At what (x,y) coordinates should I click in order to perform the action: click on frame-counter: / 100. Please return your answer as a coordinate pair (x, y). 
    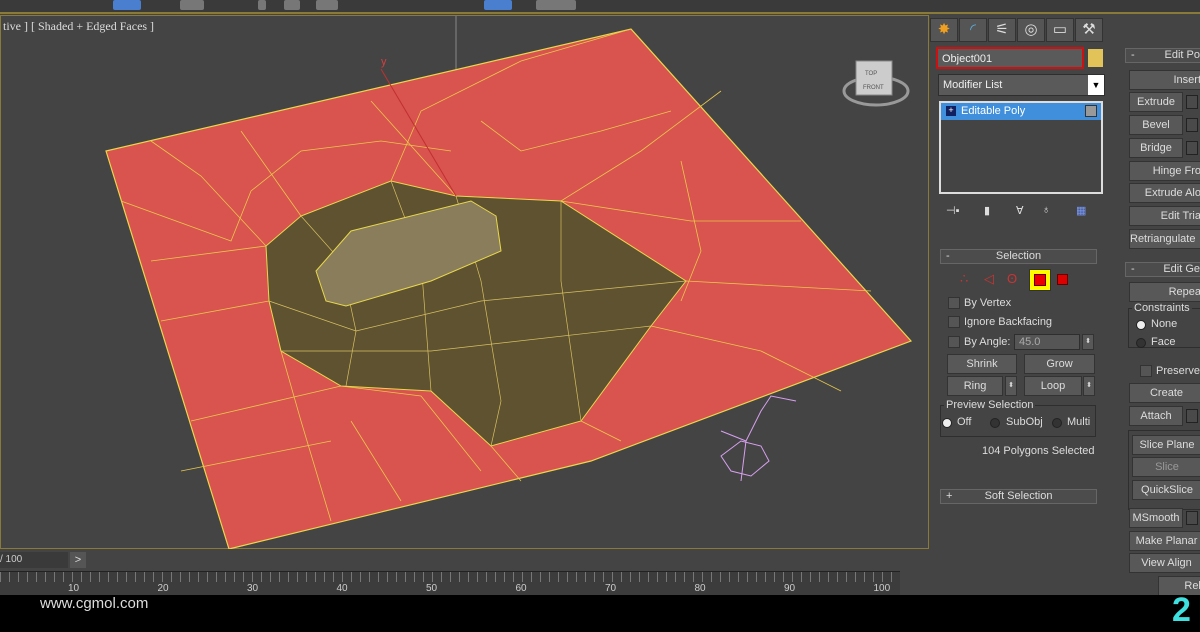
    Looking at the image, I should click on (34, 560).